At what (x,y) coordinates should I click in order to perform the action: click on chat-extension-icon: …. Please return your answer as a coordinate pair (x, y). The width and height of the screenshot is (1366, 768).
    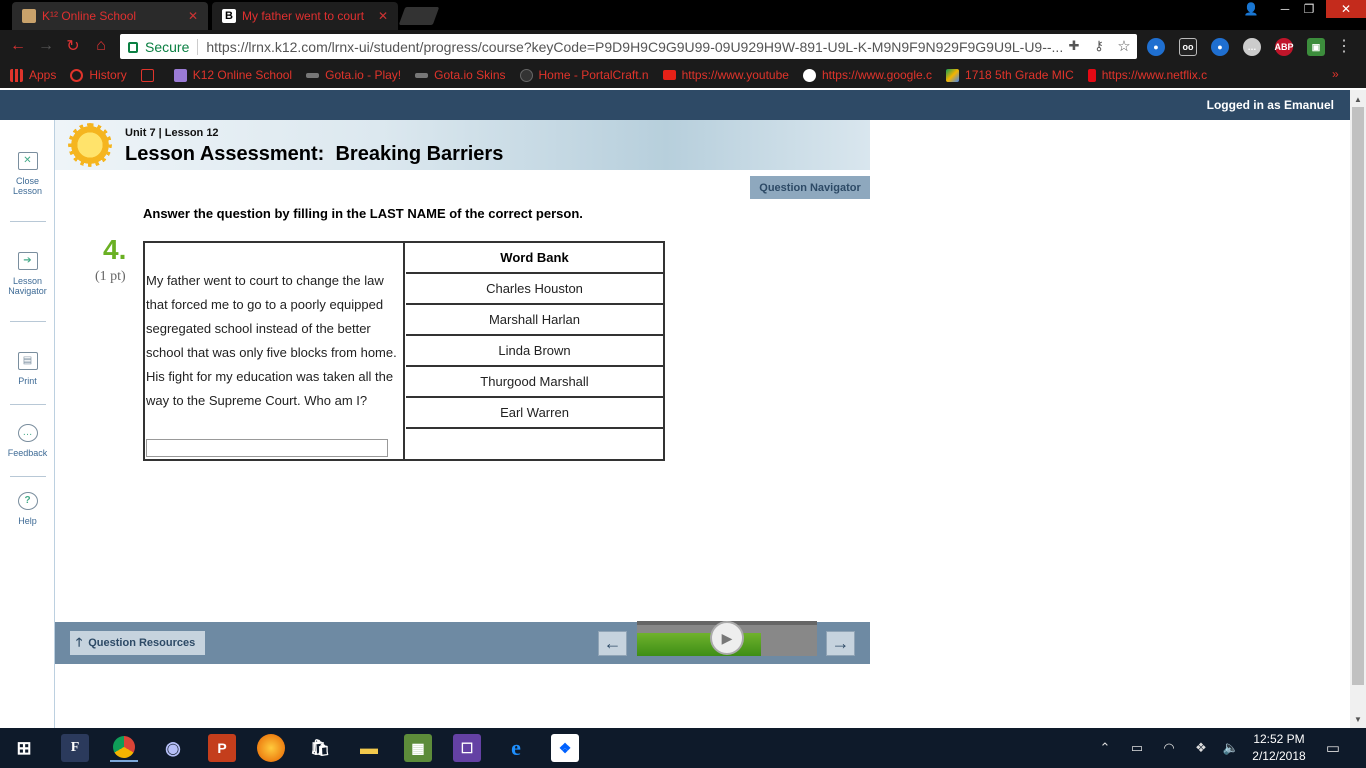
    Looking at the image, I should click on (1252, 47).